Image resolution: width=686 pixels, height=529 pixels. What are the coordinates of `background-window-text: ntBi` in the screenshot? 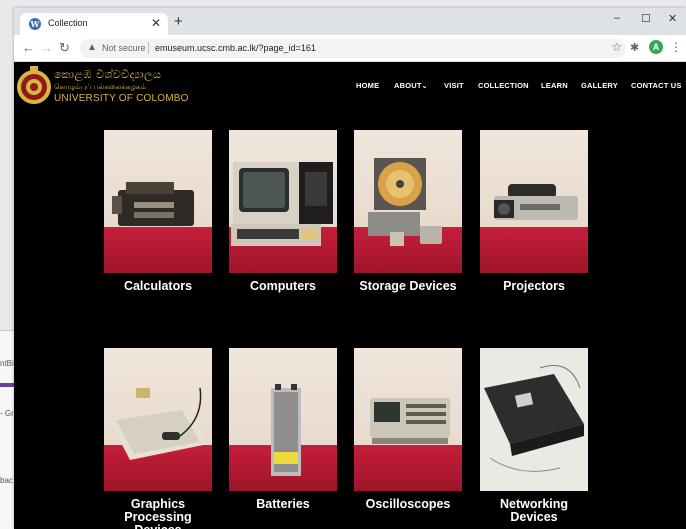 It's located at (7, 363).